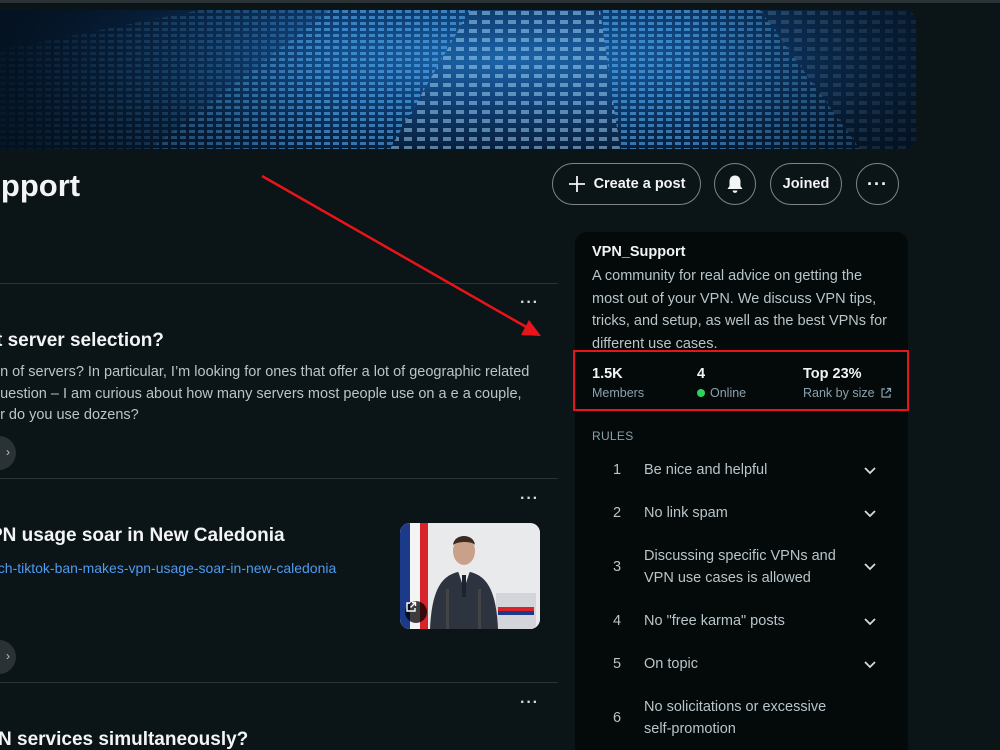 This screenshot has width=1000, height=750. What do you see at coordinates (806, 184) in the screenshot?
I see `joined-button: Joined` at bounding box center [806, 184].